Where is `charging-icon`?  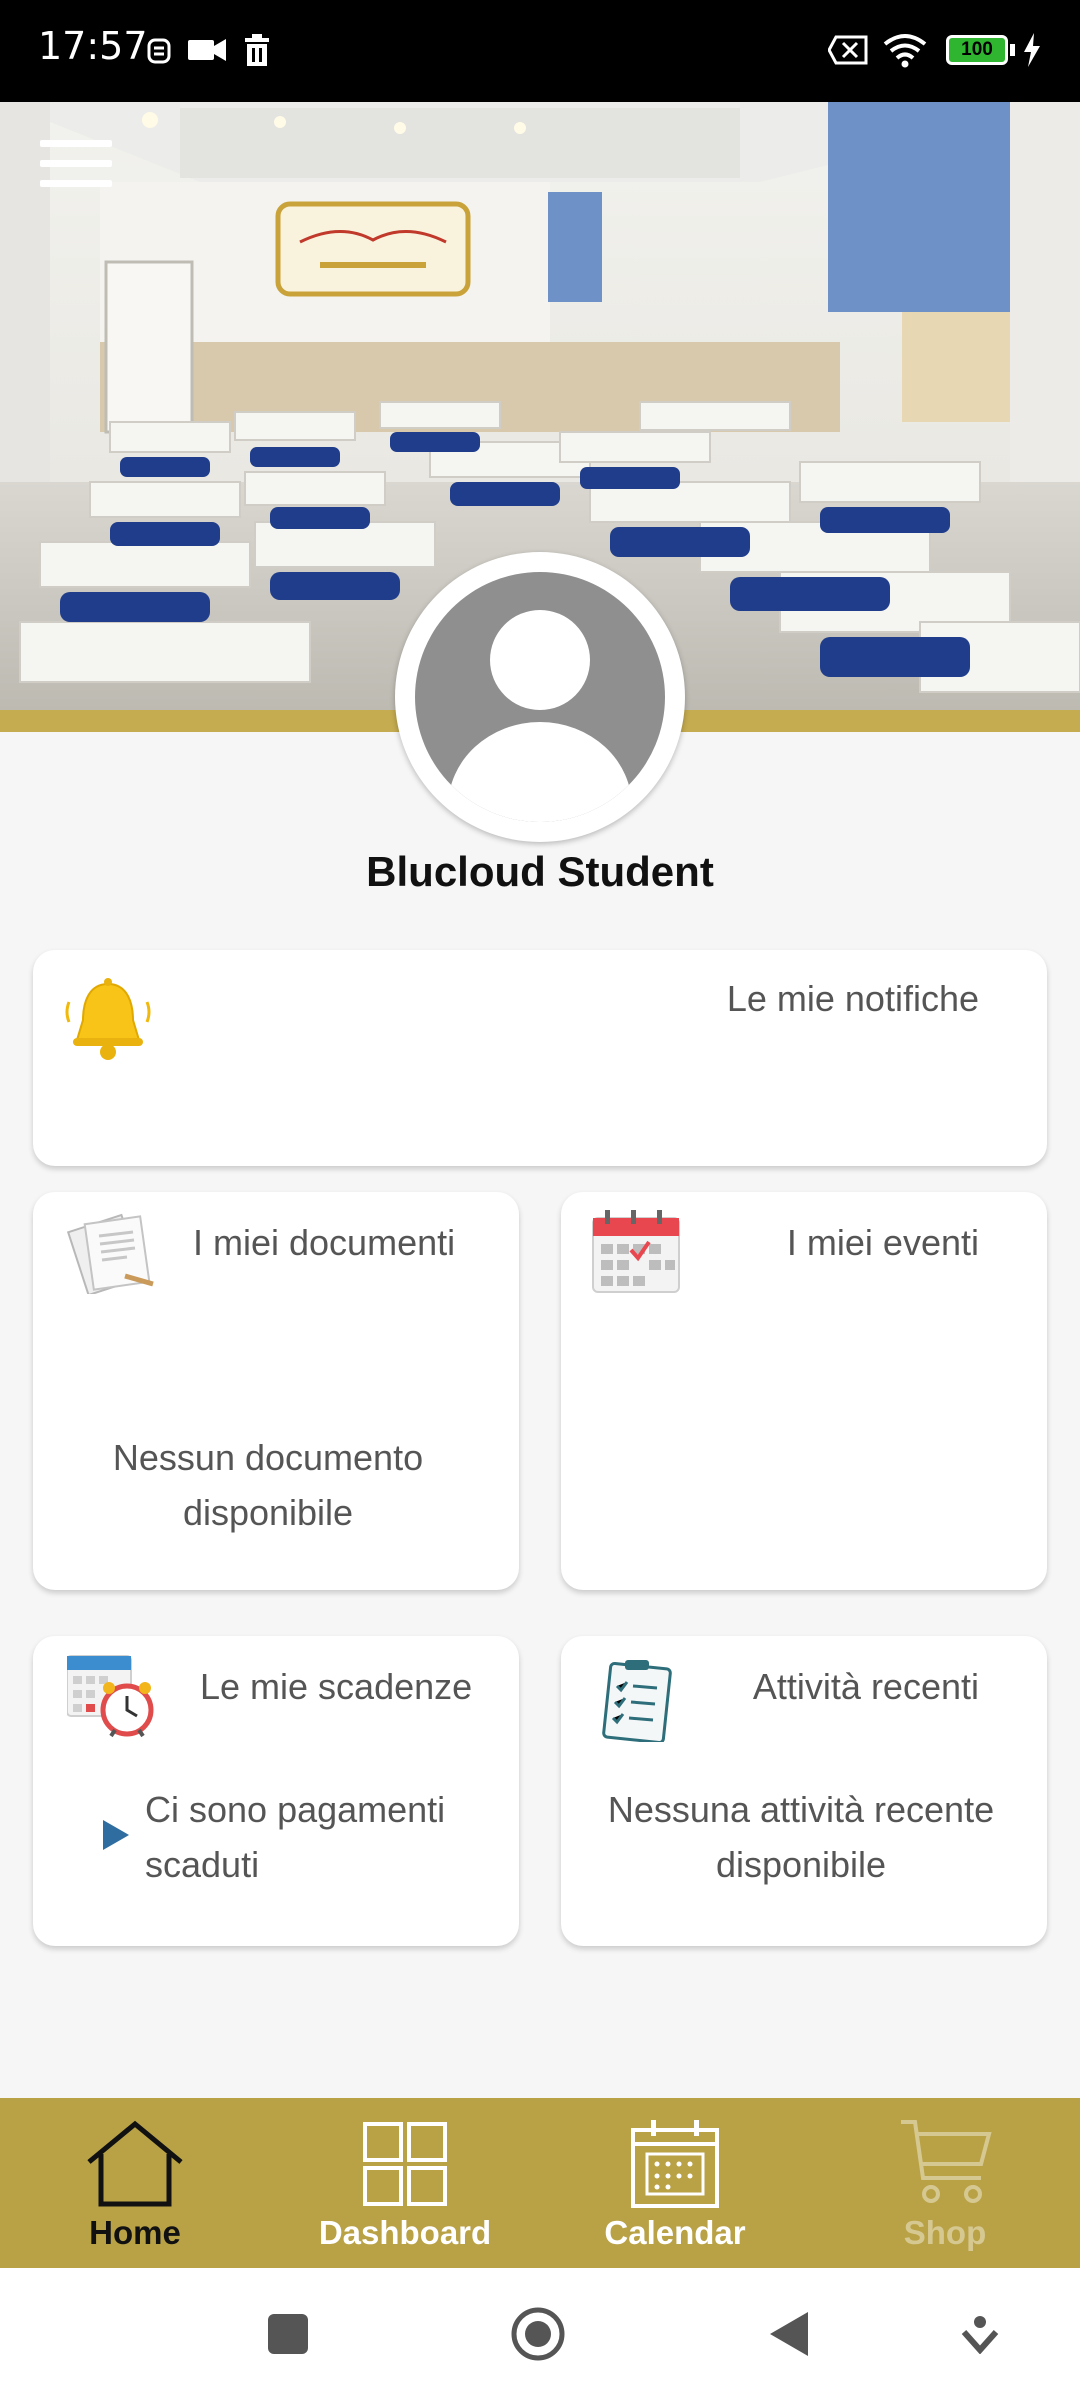 charging-icon is located at coordinates (1032, 50).